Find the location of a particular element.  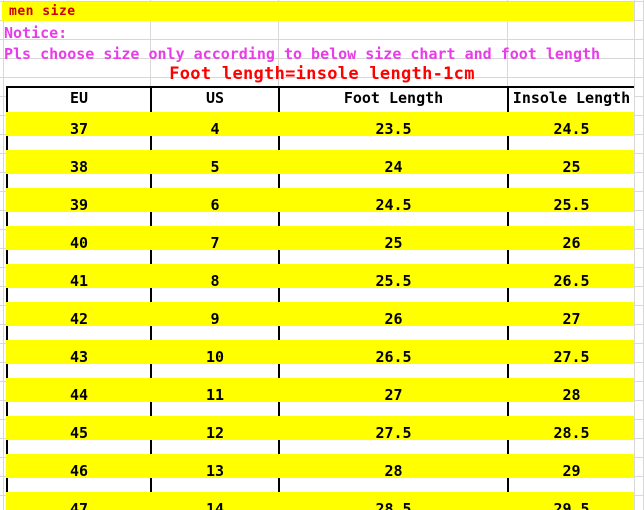

cell-value: 37 is located at coordinates (79, 129).